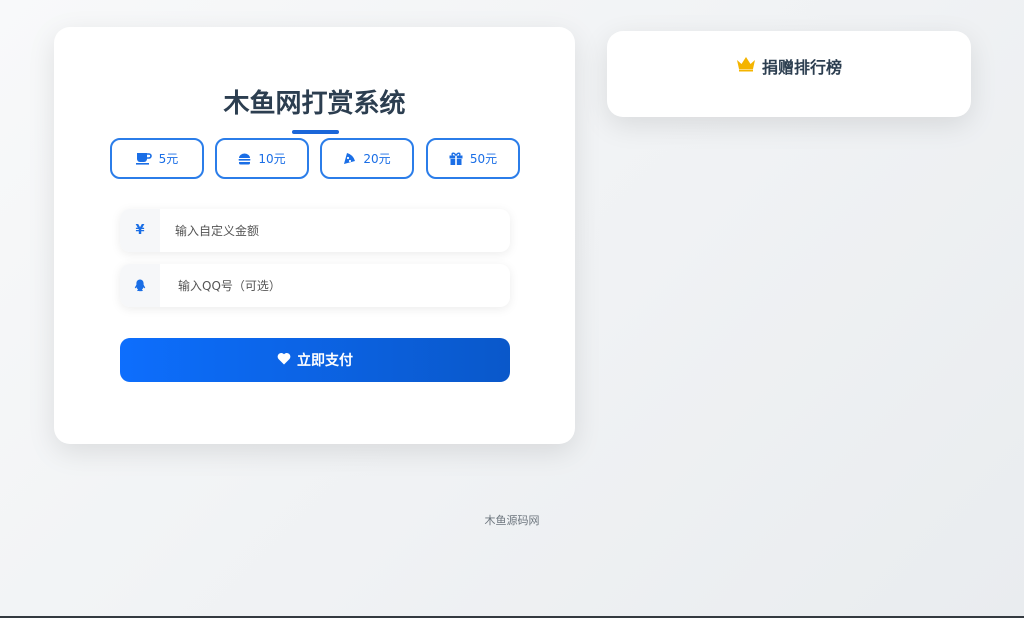  Describe the element at coordinates (483, 159) in the screenshot. I see `amount-label: 50元` at that location.